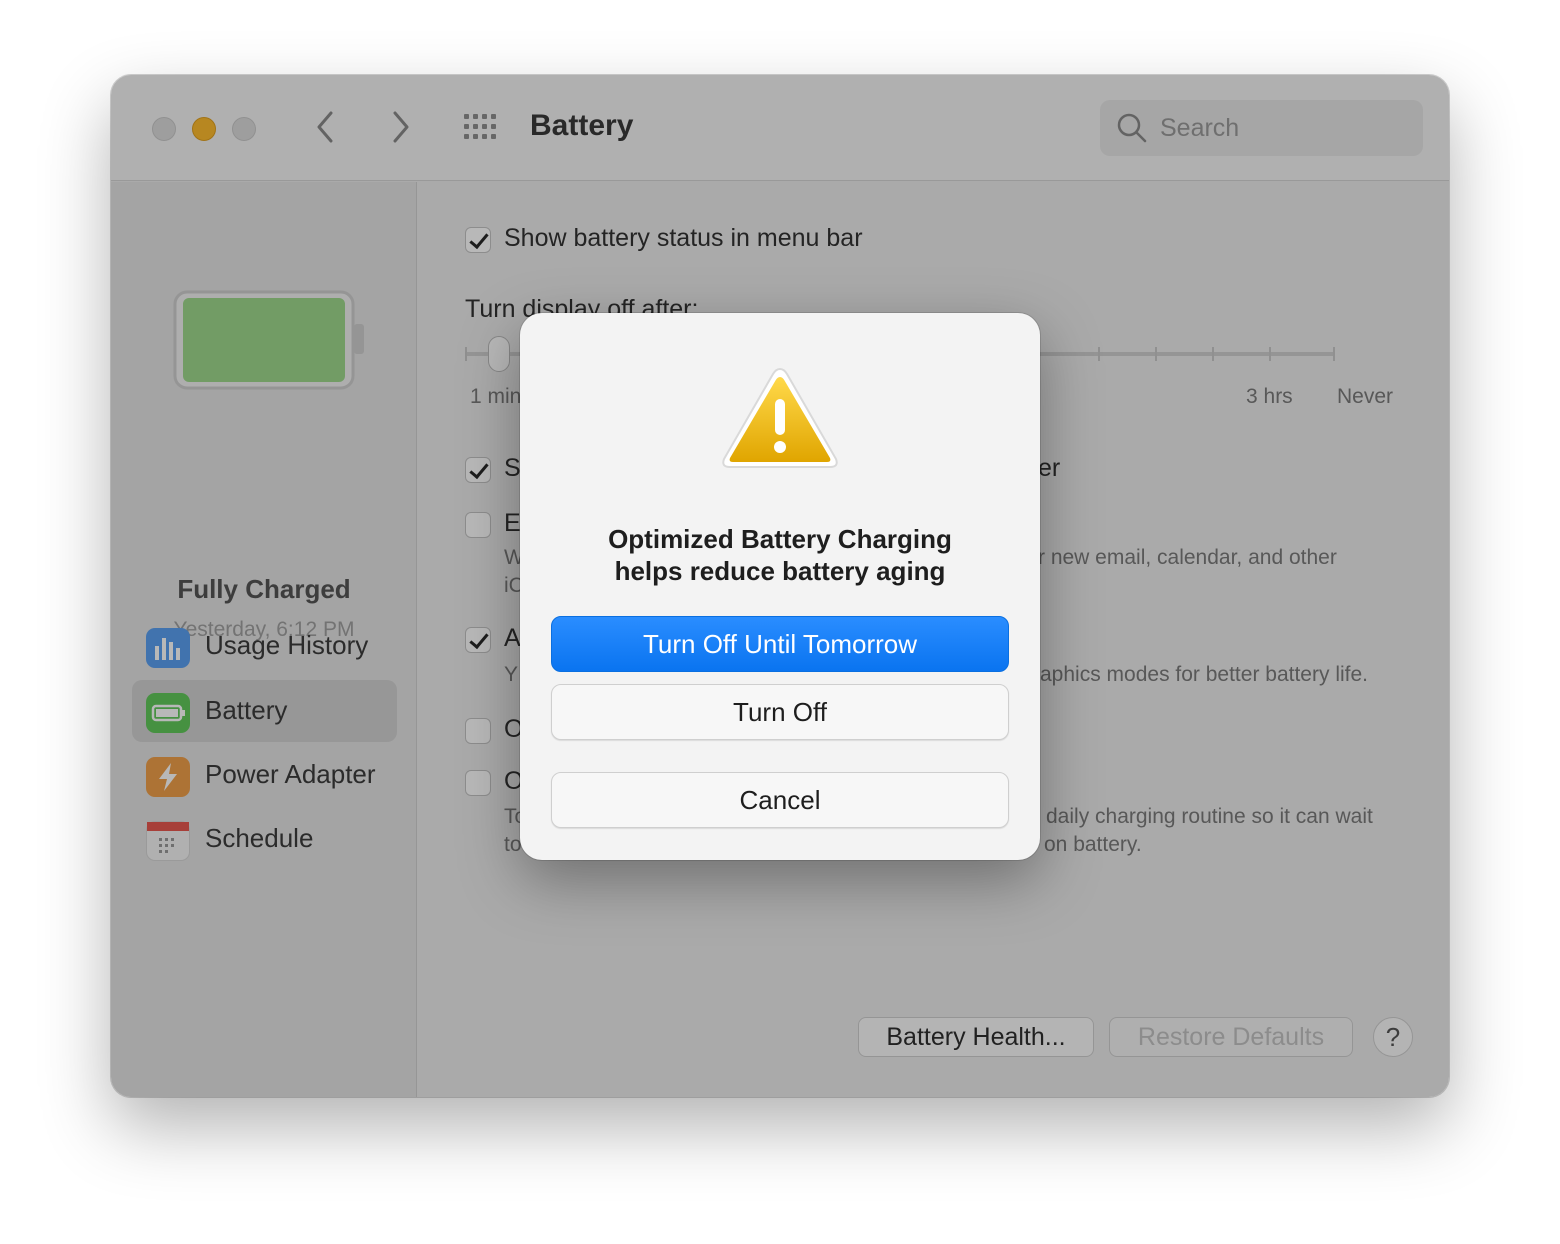  Describe the element at coordinates (780, 712) in the screenshot. I see `turn-off-button: Turn Off` at that location.